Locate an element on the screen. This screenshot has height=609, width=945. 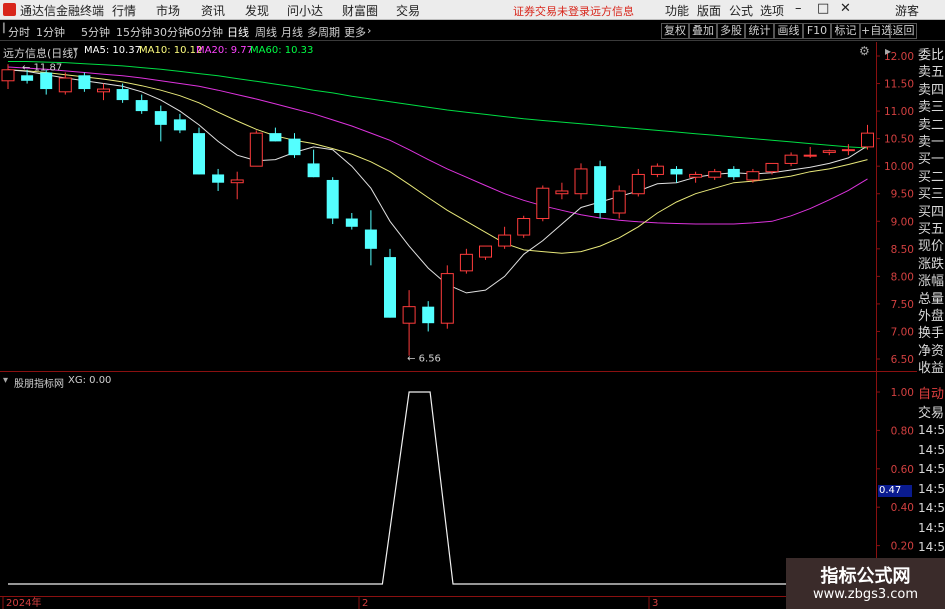
y-tick-label: 9.00 is located at coordinates (902, 222).